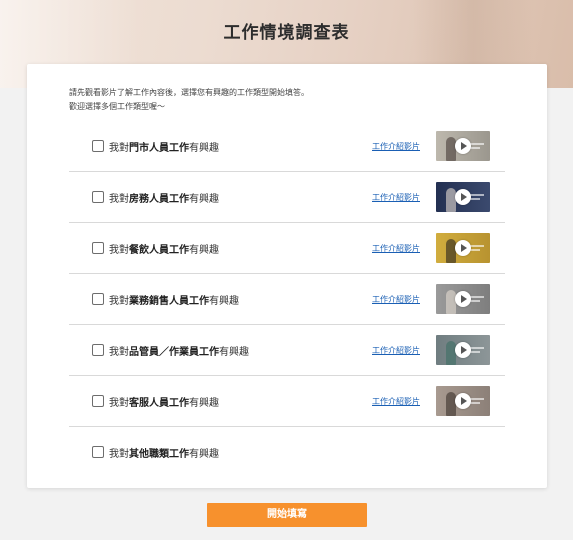 This screenshot has height=540, width=573. What do you see at coordinates (287, 515) in the screenshot?
I see `start-button: 開始填寫` at bounding box center [287, 515].